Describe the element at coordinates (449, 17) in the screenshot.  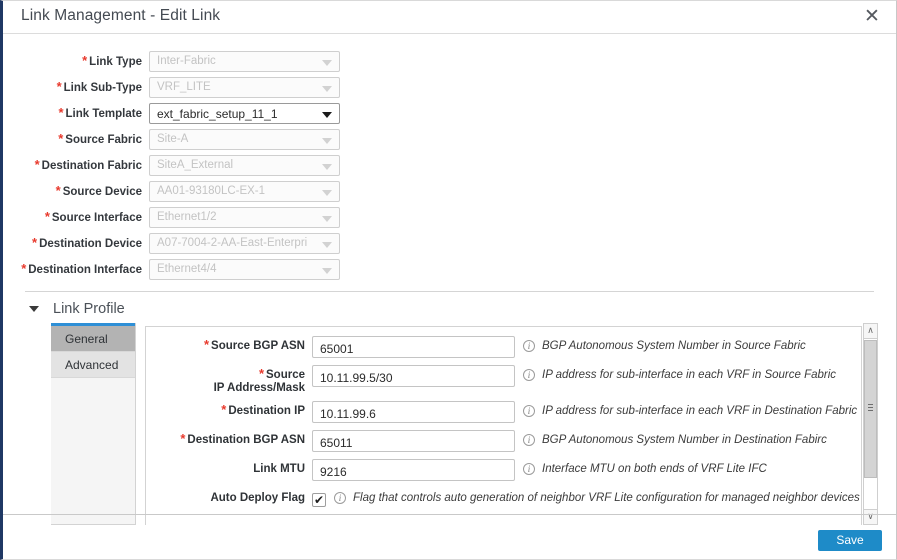
I see `dialog-header: Link Management - Edit Link ✕` at that location.